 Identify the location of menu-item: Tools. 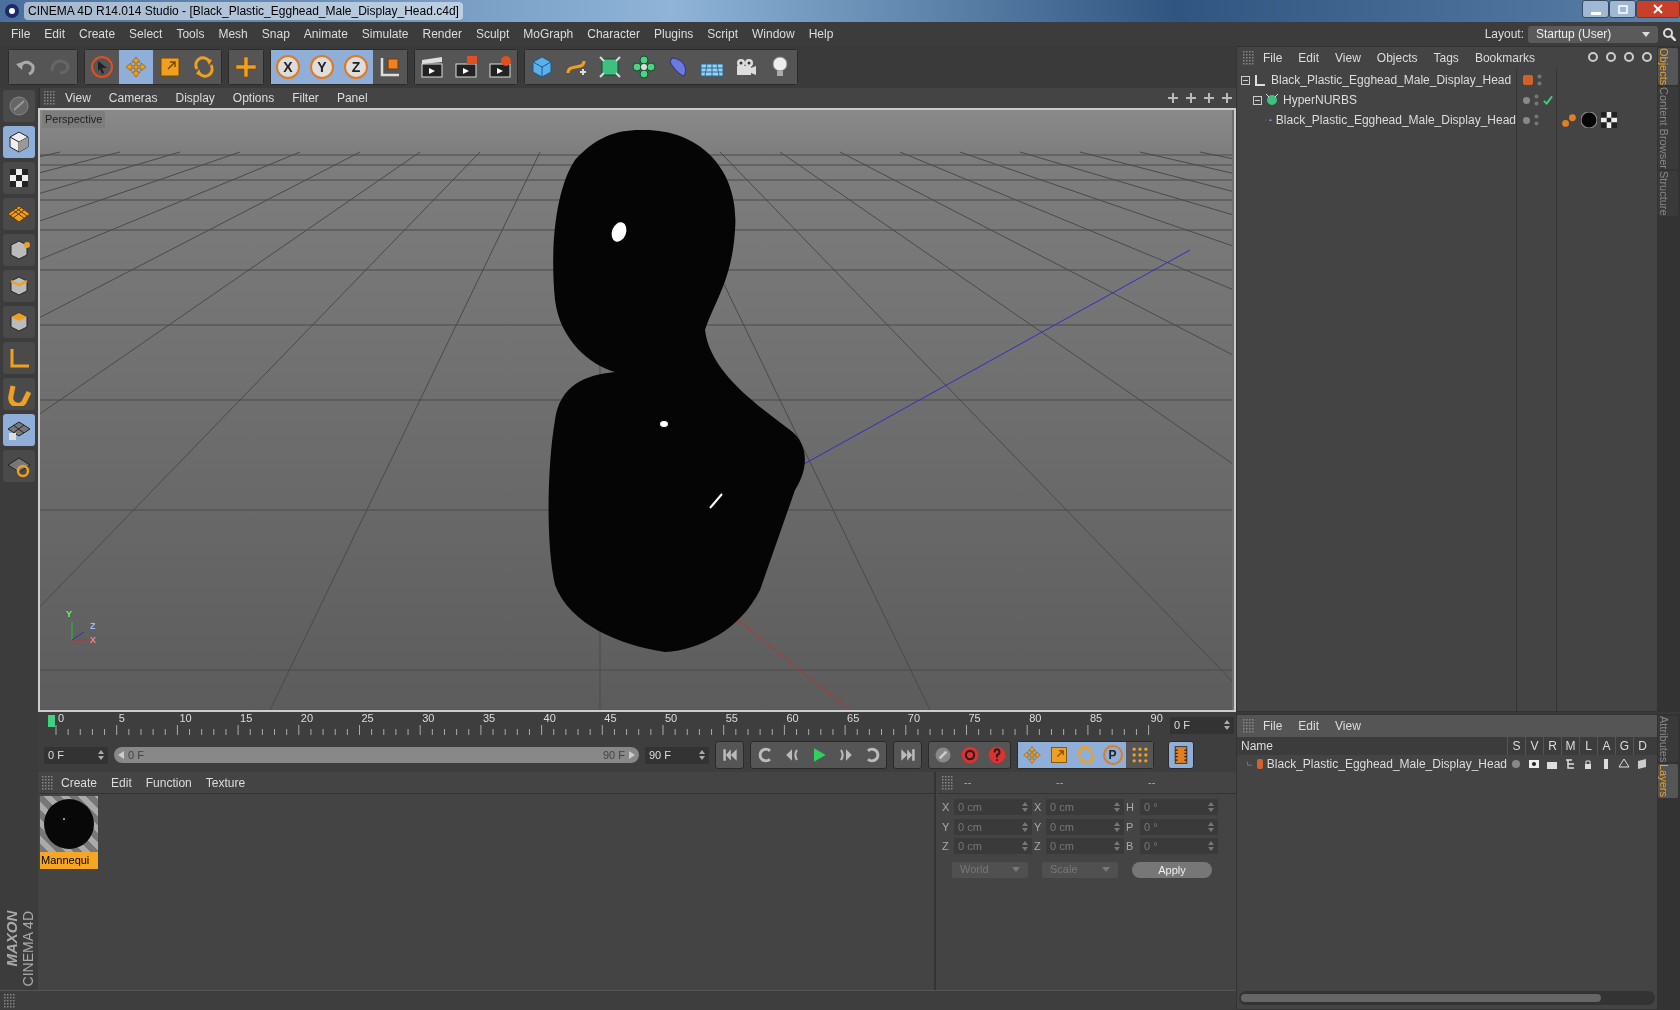
(190, 34).